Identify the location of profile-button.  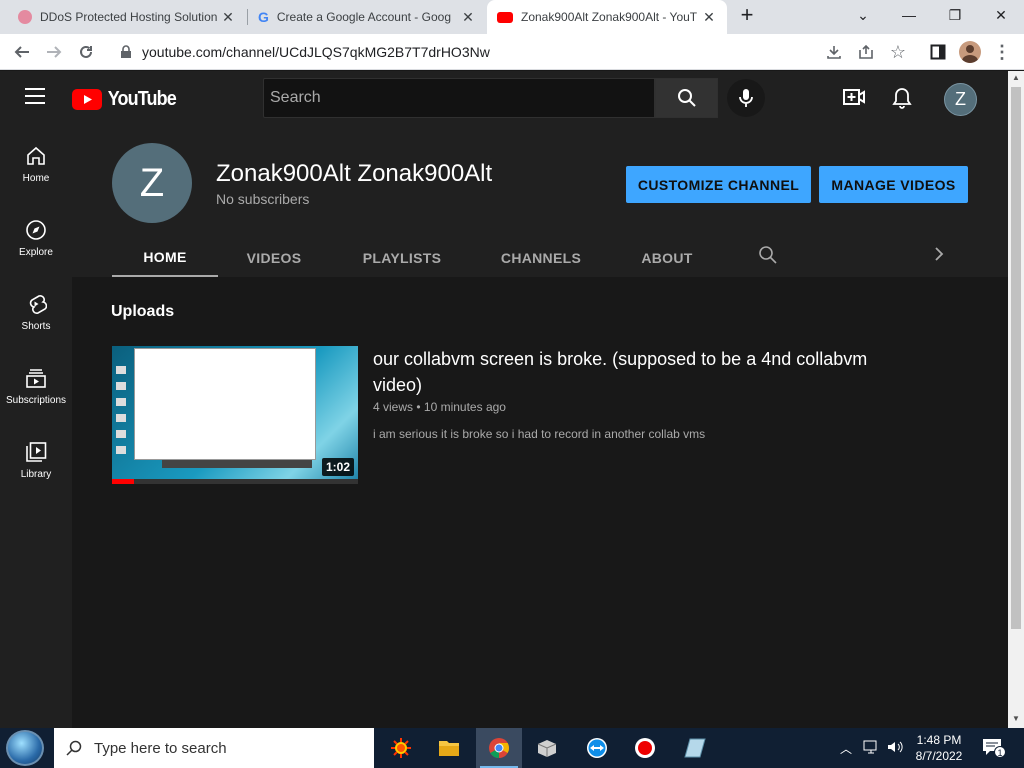
(970, 52).